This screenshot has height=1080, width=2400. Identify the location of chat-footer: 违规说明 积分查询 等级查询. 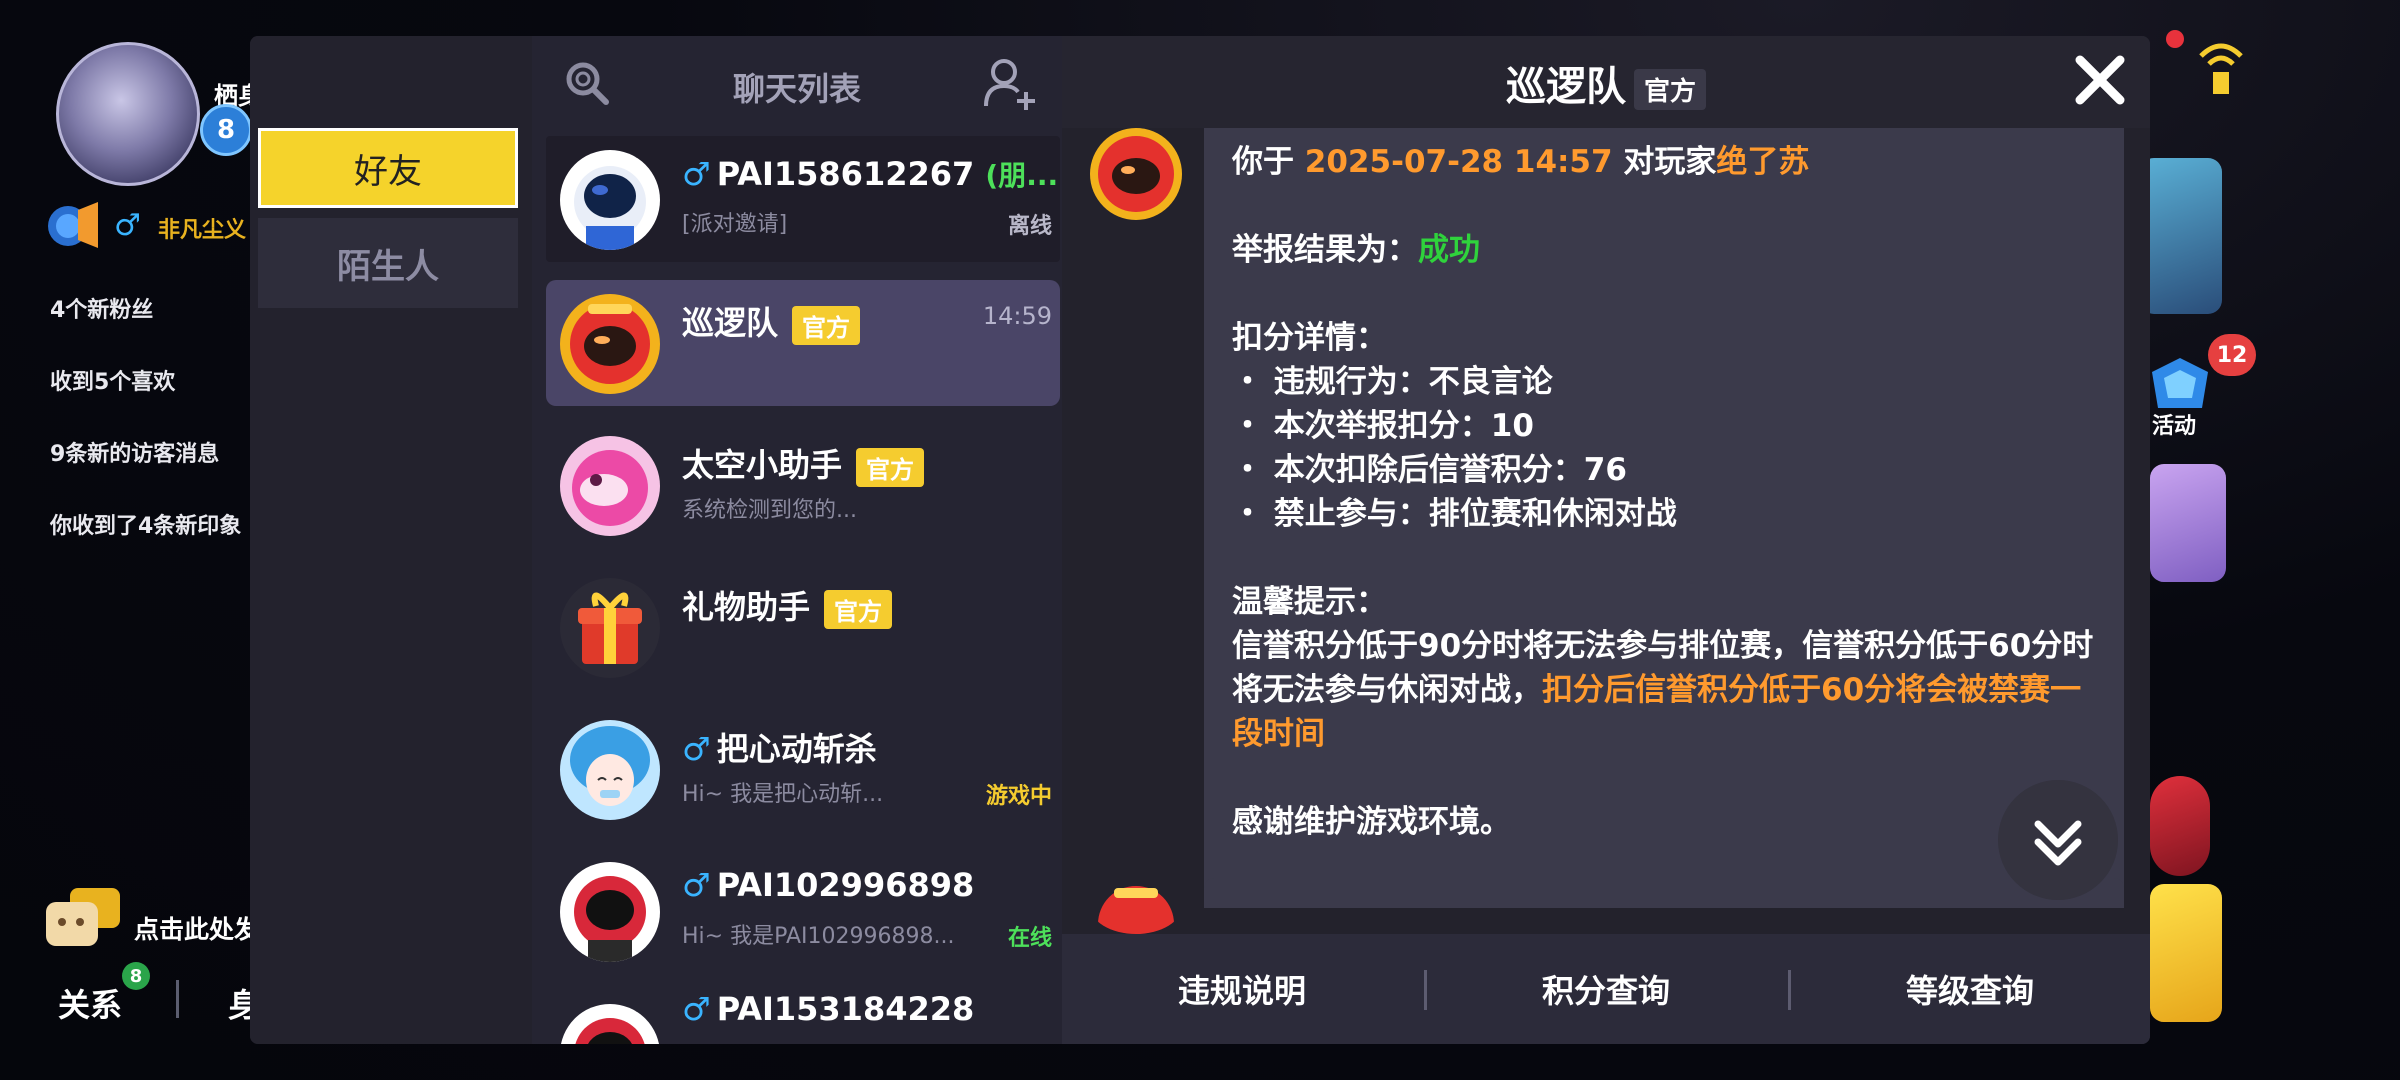
(1606, 989).